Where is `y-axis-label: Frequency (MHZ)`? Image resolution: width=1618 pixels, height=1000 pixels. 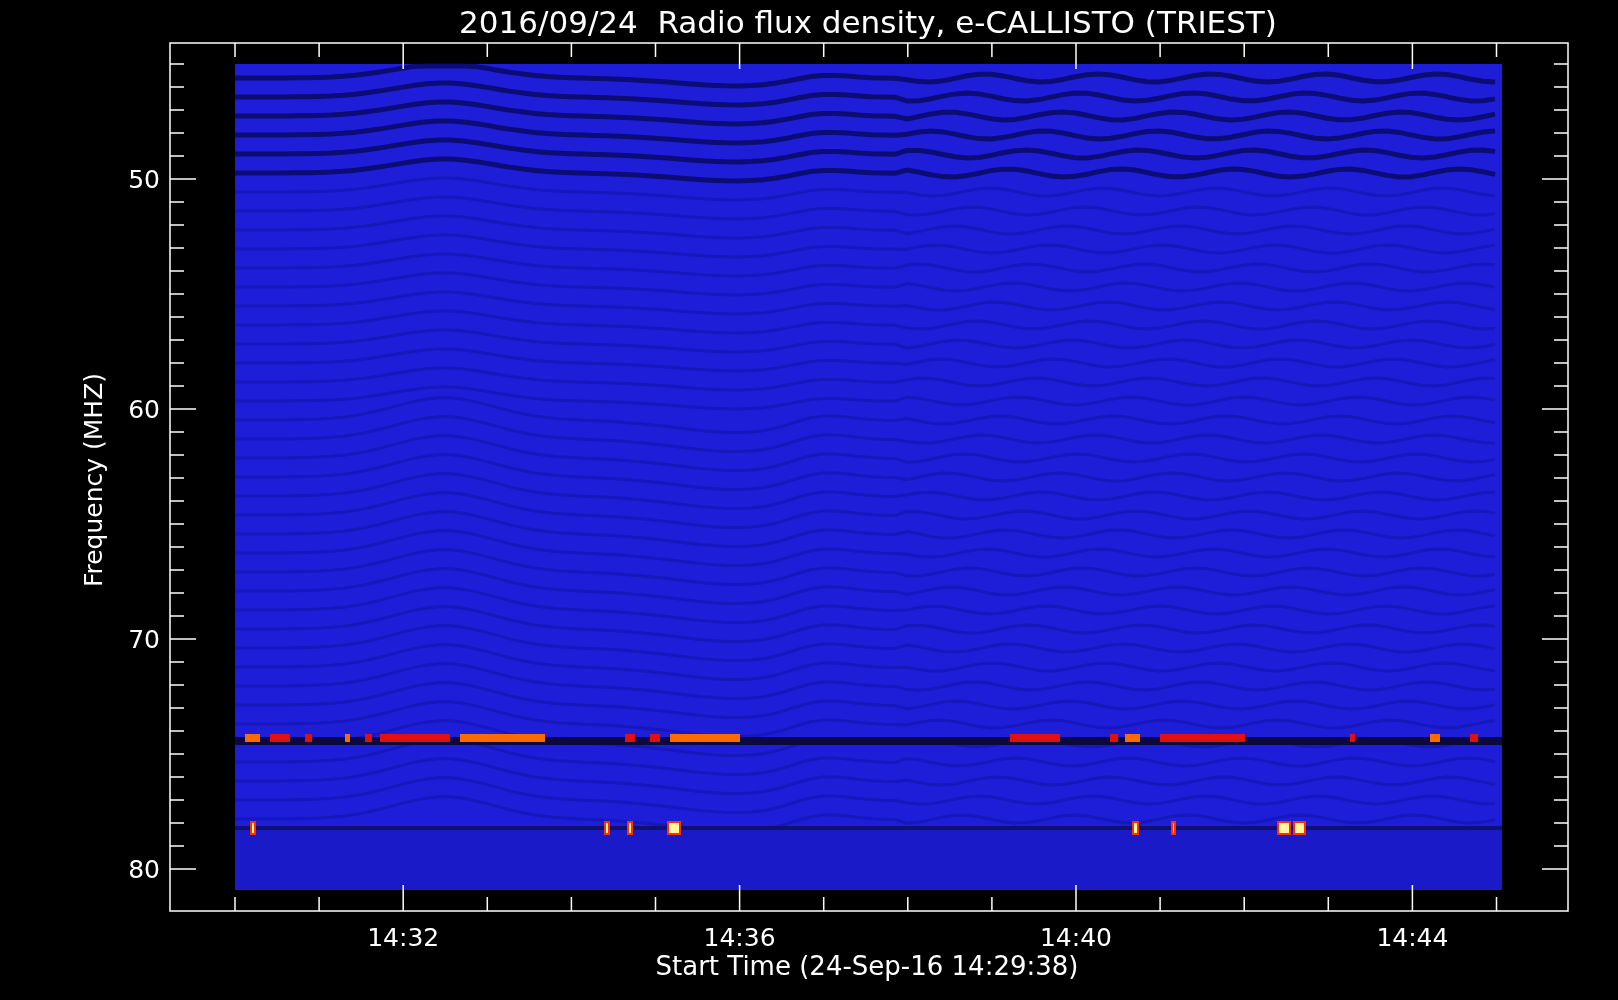
y-axis-label: Frequency (MHZ) is located at coordinates (93, 480).